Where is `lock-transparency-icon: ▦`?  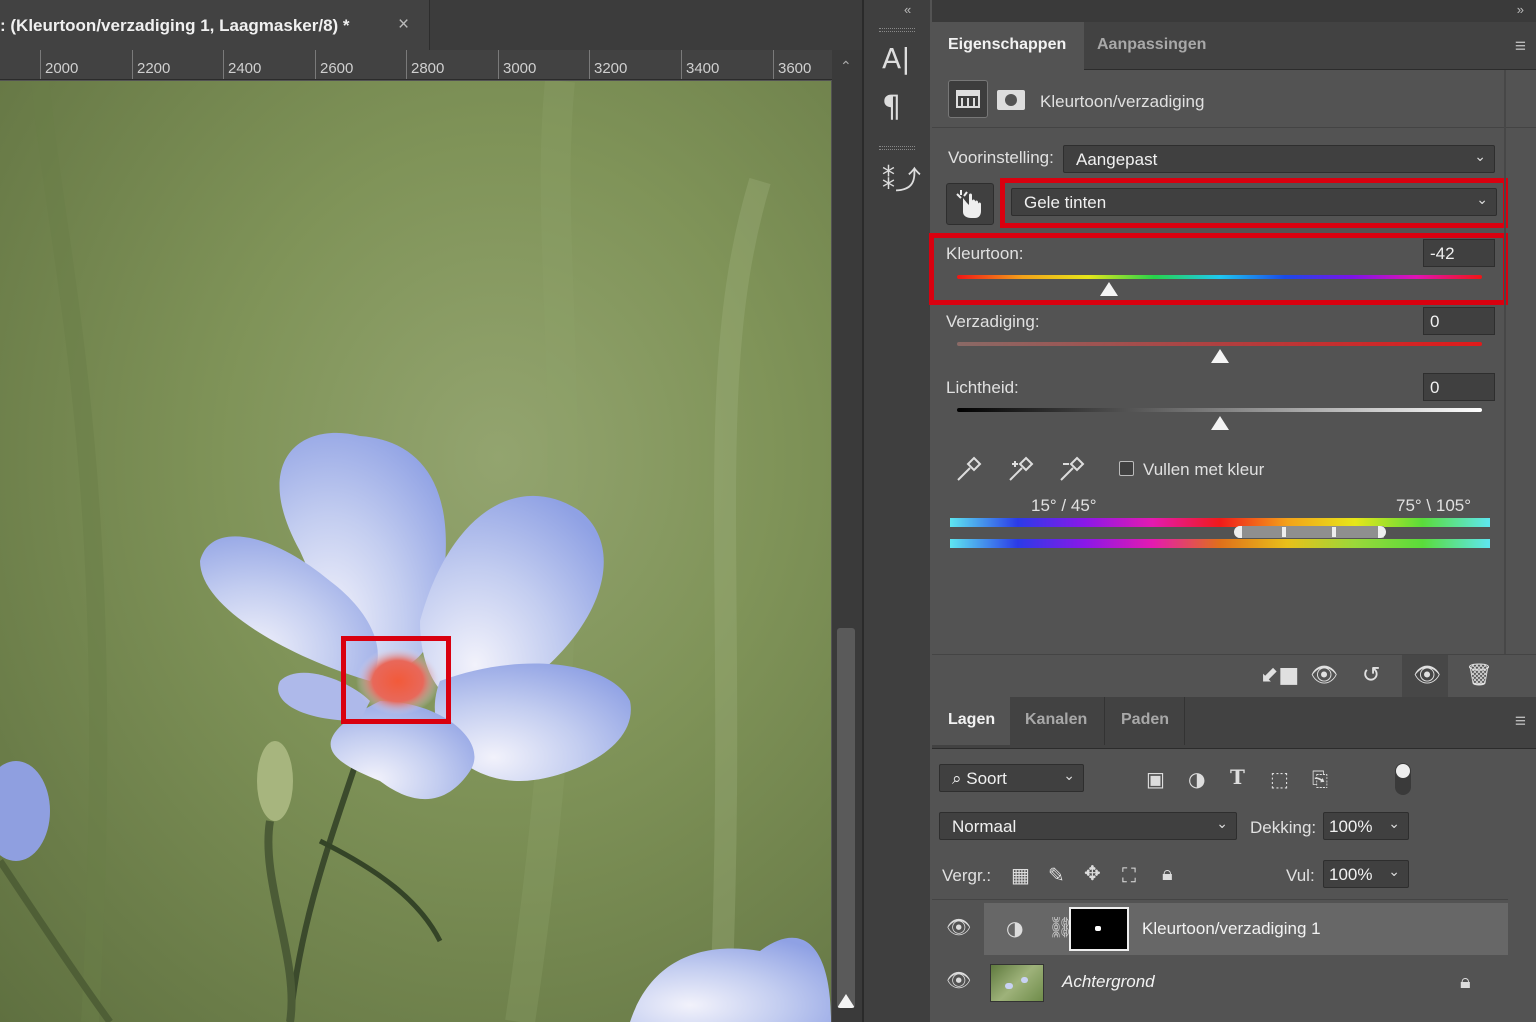 lock-transparency-icon: ▦ is located at coordinates (1020, 875).